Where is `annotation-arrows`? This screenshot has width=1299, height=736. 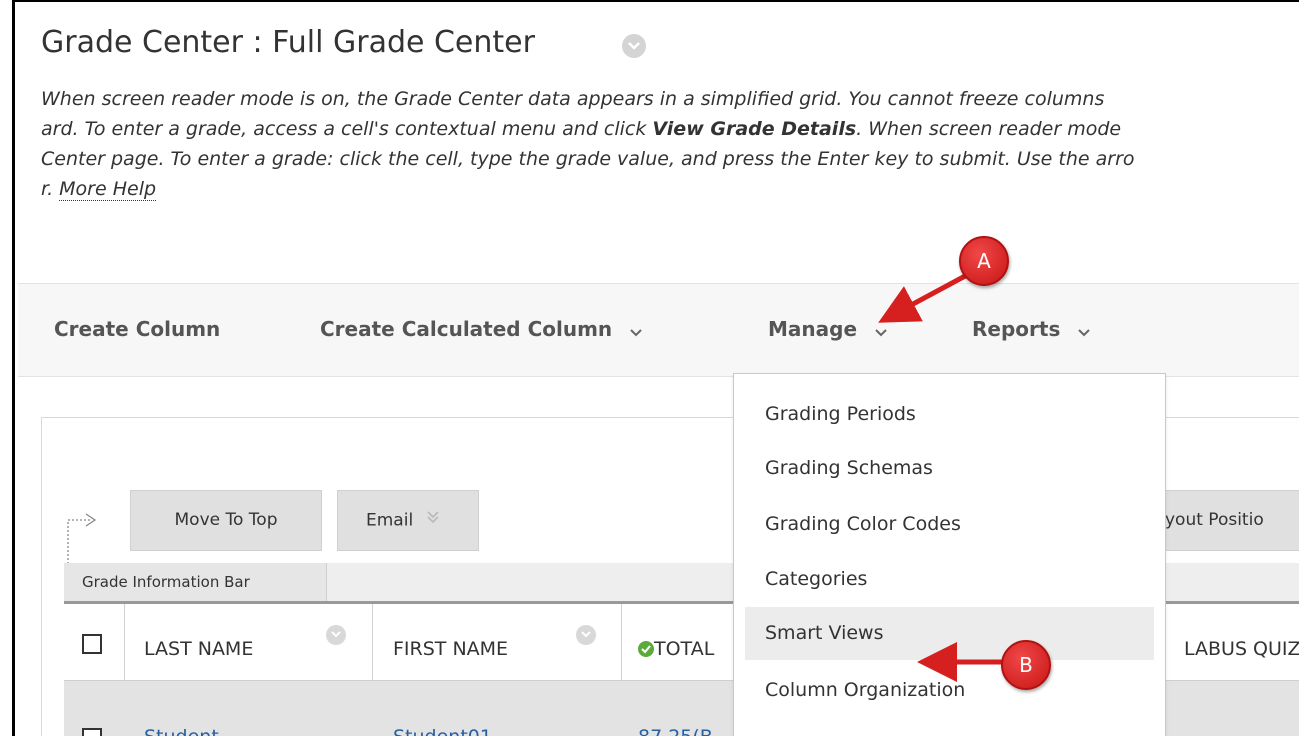 annotation-arrows is located at coordinates (944, 477).